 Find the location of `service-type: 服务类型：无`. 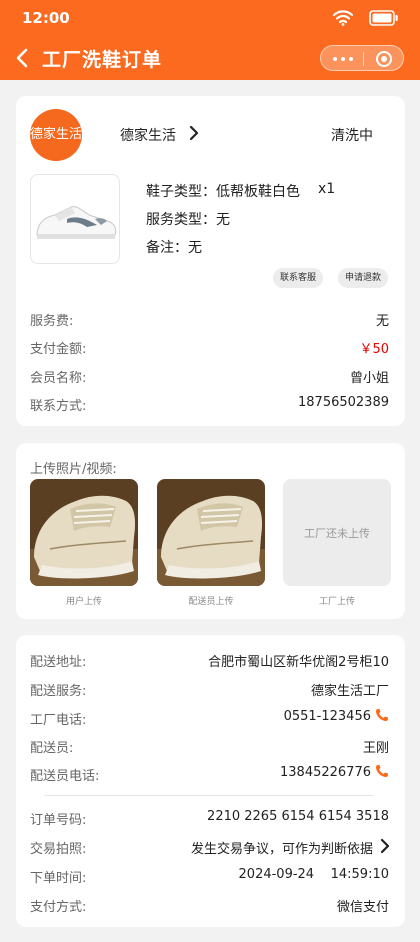

service-type: 服务类型：无 is located at coordinates (188, 220).